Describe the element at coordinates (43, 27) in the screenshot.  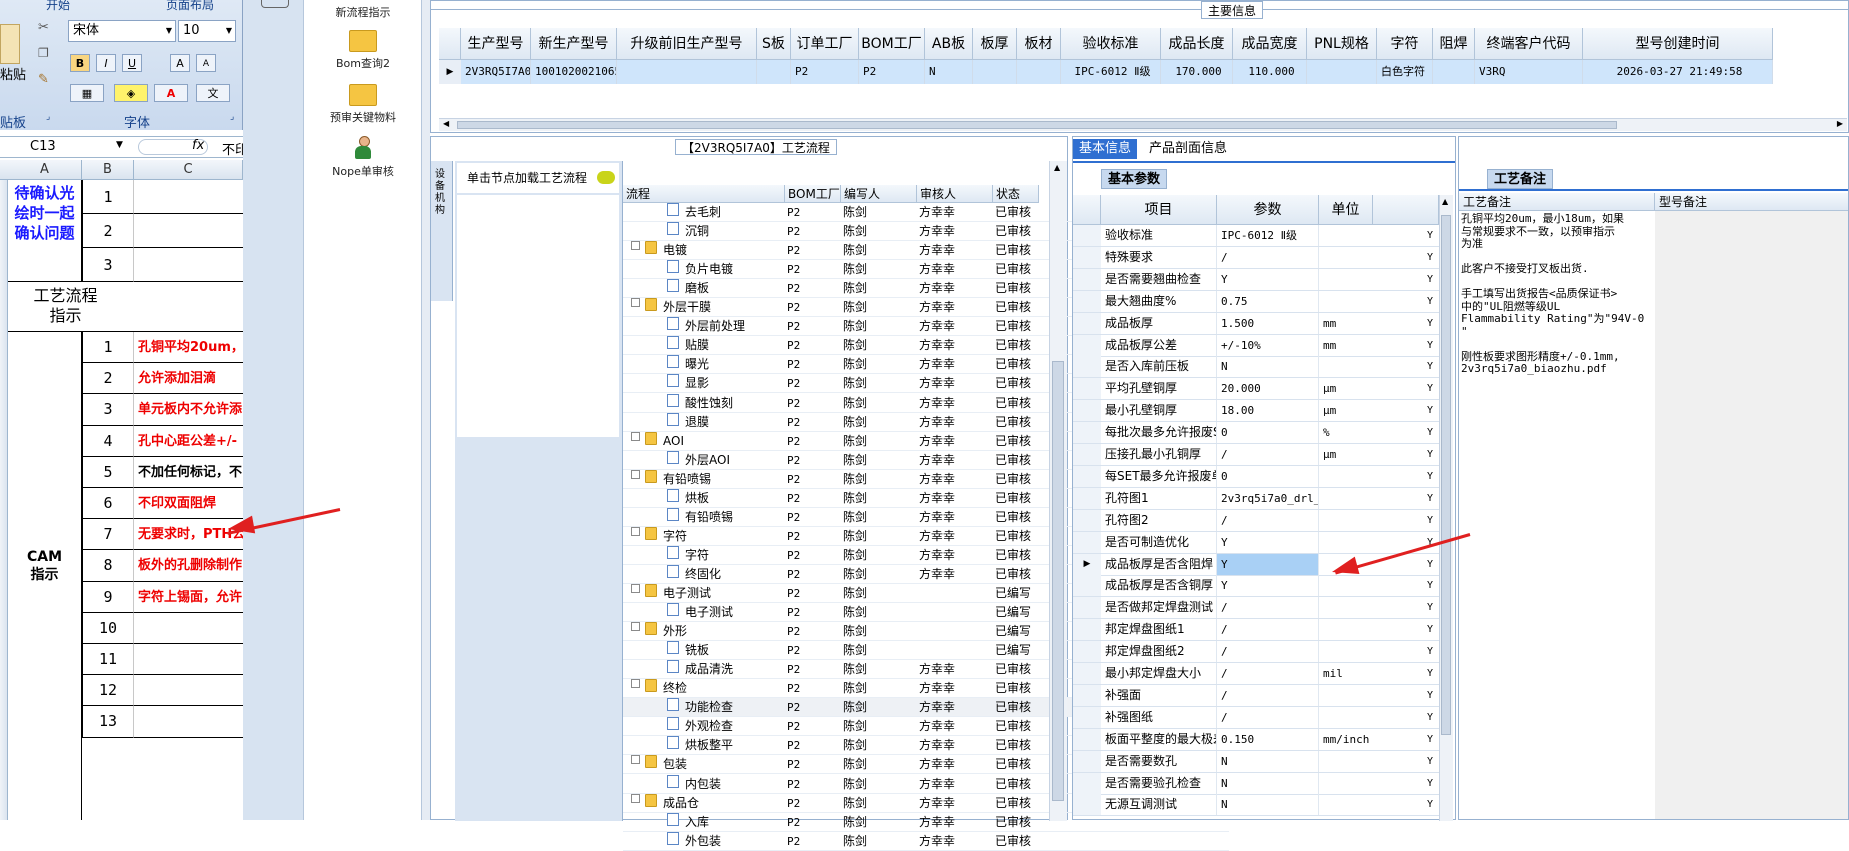
I see `cut-icon: ✂` at that location.